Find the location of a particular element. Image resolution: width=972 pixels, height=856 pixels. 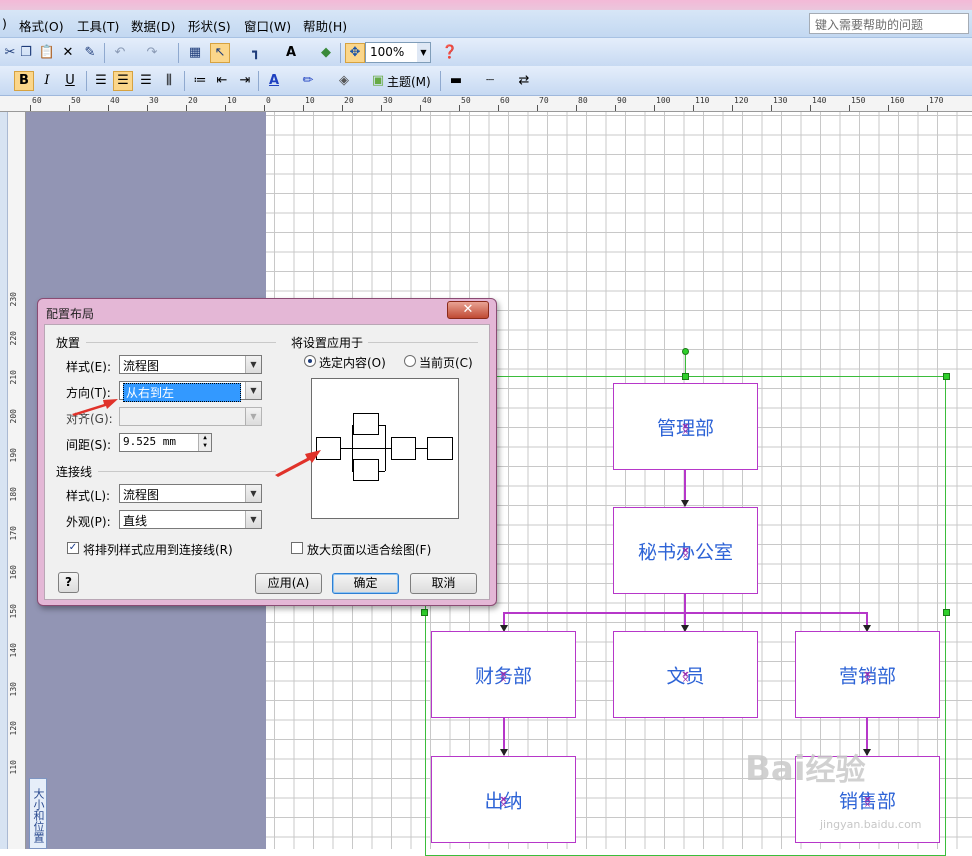

line-ends-icon: ⇄ is located at coordinates (524, 81).